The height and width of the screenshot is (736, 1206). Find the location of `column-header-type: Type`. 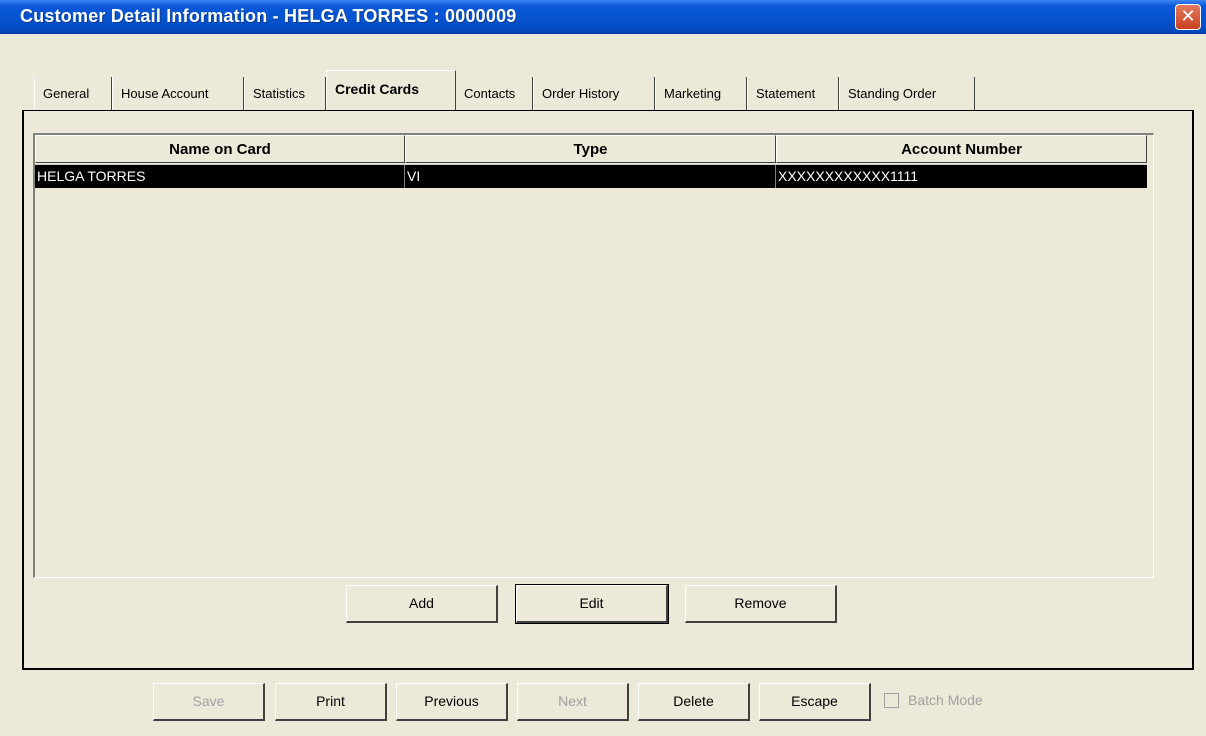

column-header-type: Type is located at coordinates (590, 149).